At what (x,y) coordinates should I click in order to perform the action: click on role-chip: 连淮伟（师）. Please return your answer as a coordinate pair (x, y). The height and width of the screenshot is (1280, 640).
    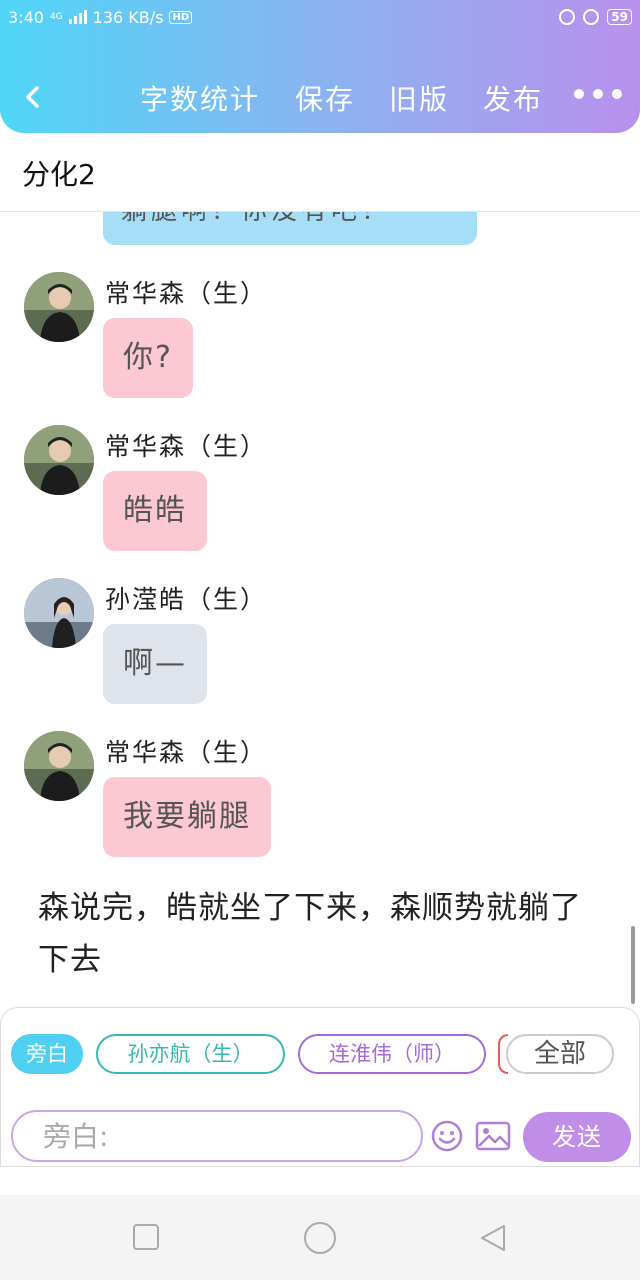
    Looking at the image, I should click on (392, 1054).